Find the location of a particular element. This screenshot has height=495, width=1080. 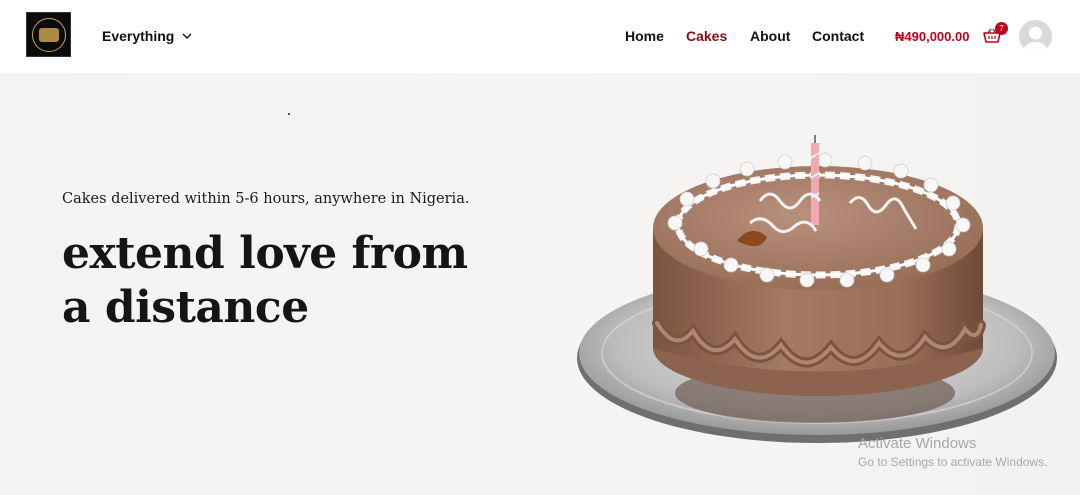

site-logo is located at coordinates (48, 34).